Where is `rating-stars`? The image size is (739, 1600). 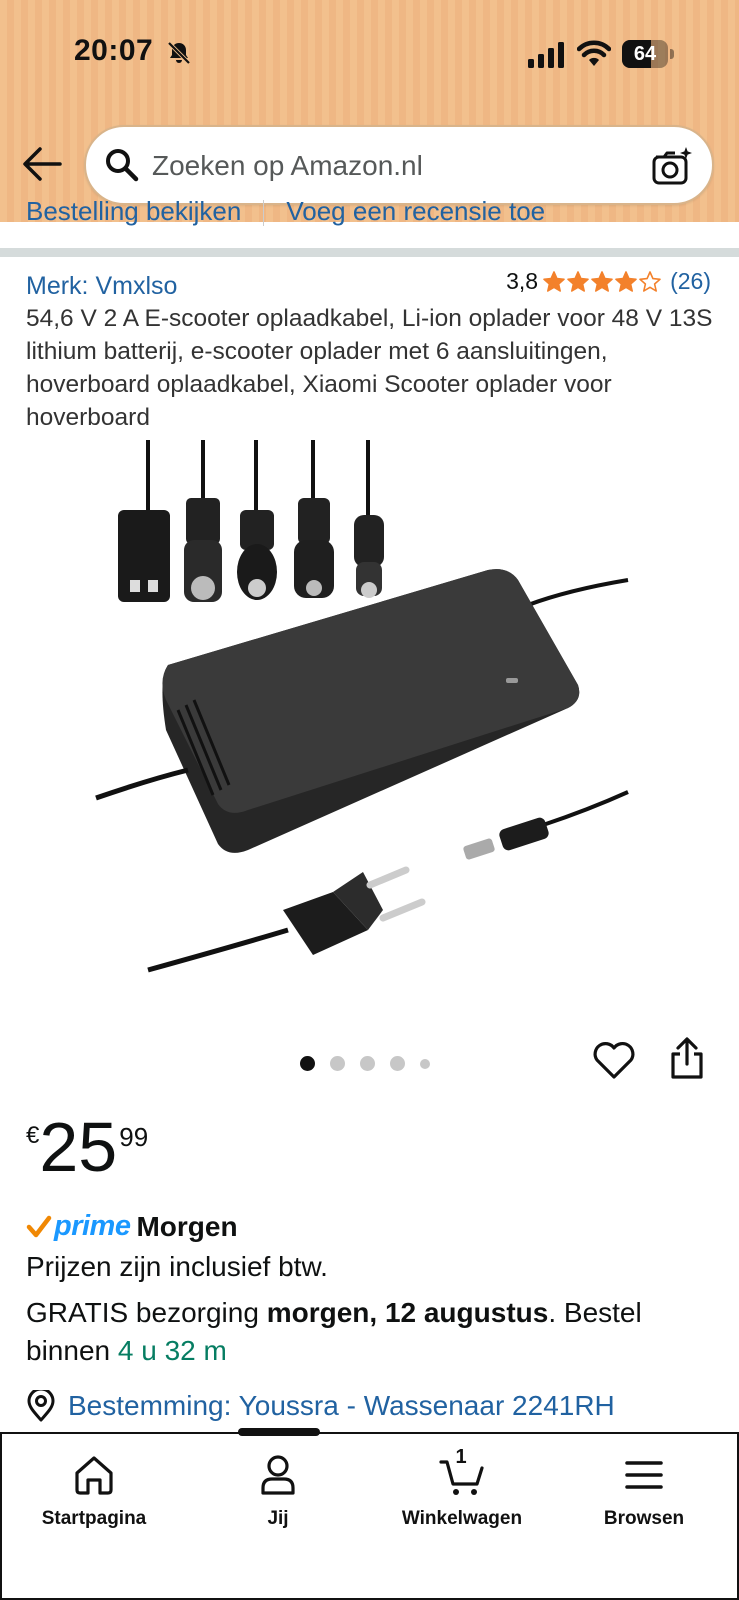 rating-stars is located at coordinates (602, 282).